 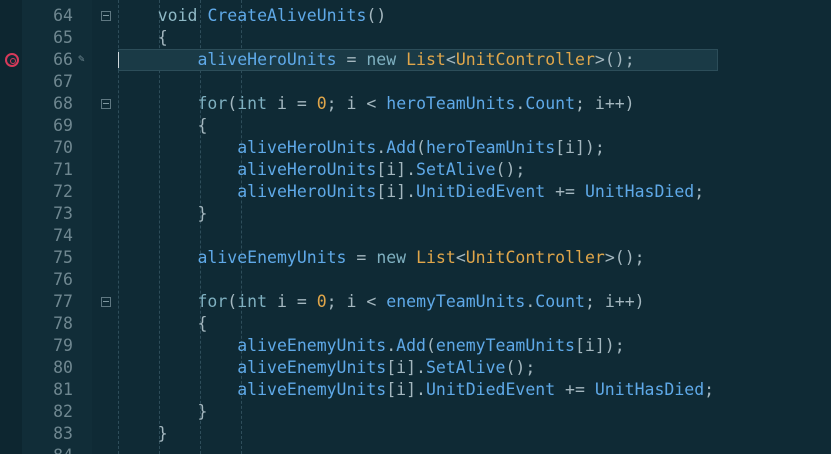 I want to click on code-token: ;, so click(x=709, y=389).